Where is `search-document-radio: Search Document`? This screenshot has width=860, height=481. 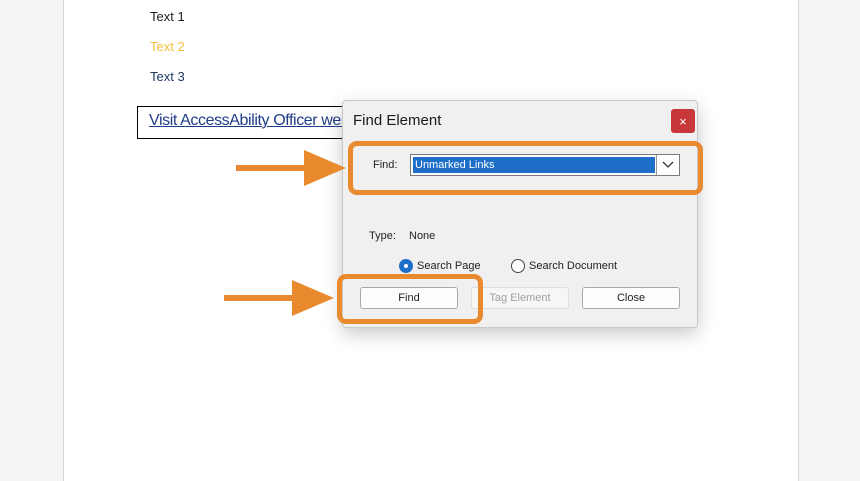
search-document-radio: Search Document is located at coordinates (564, 266).